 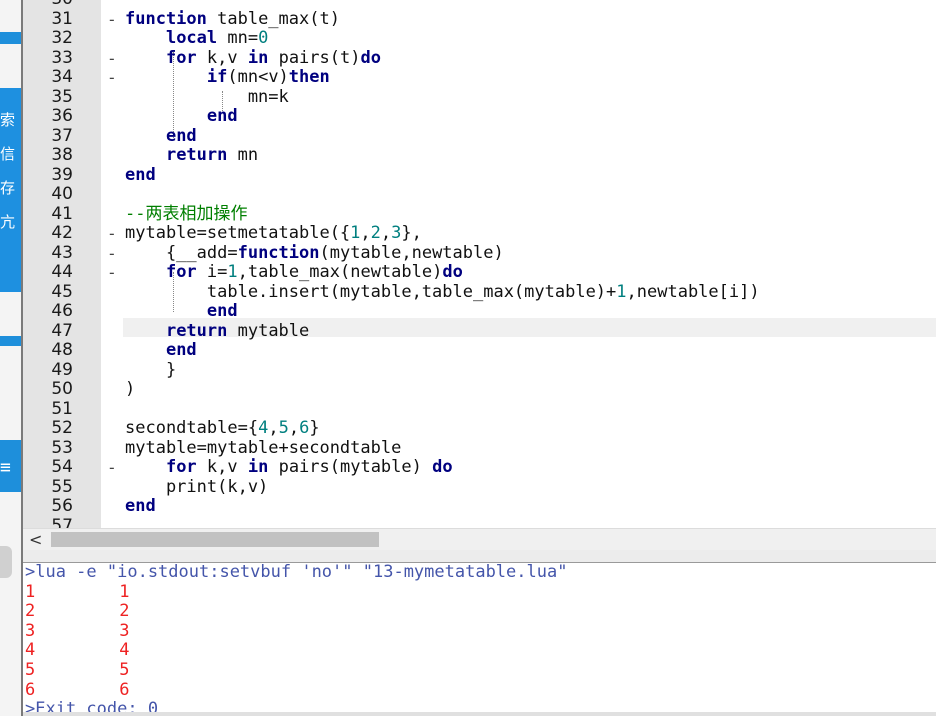 I want to click on output-key: 5, so click(x=30, y=670).